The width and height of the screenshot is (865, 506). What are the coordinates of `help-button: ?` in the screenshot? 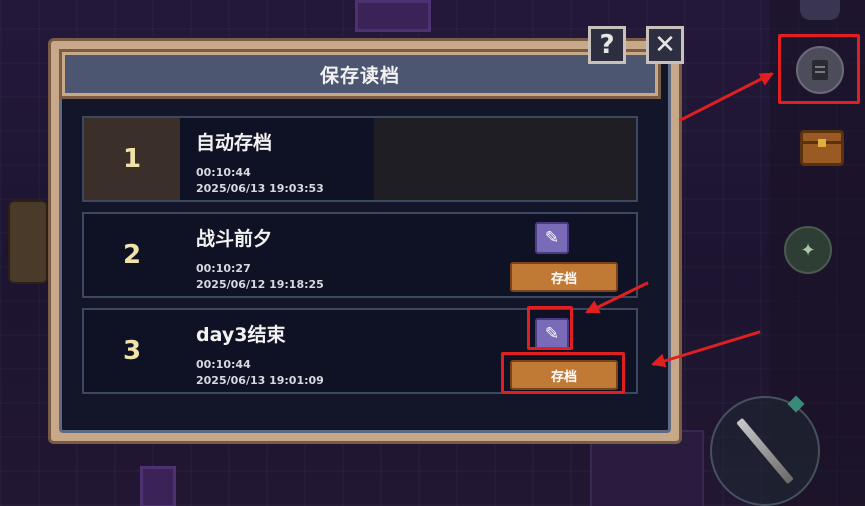 It's located at (607, 45).